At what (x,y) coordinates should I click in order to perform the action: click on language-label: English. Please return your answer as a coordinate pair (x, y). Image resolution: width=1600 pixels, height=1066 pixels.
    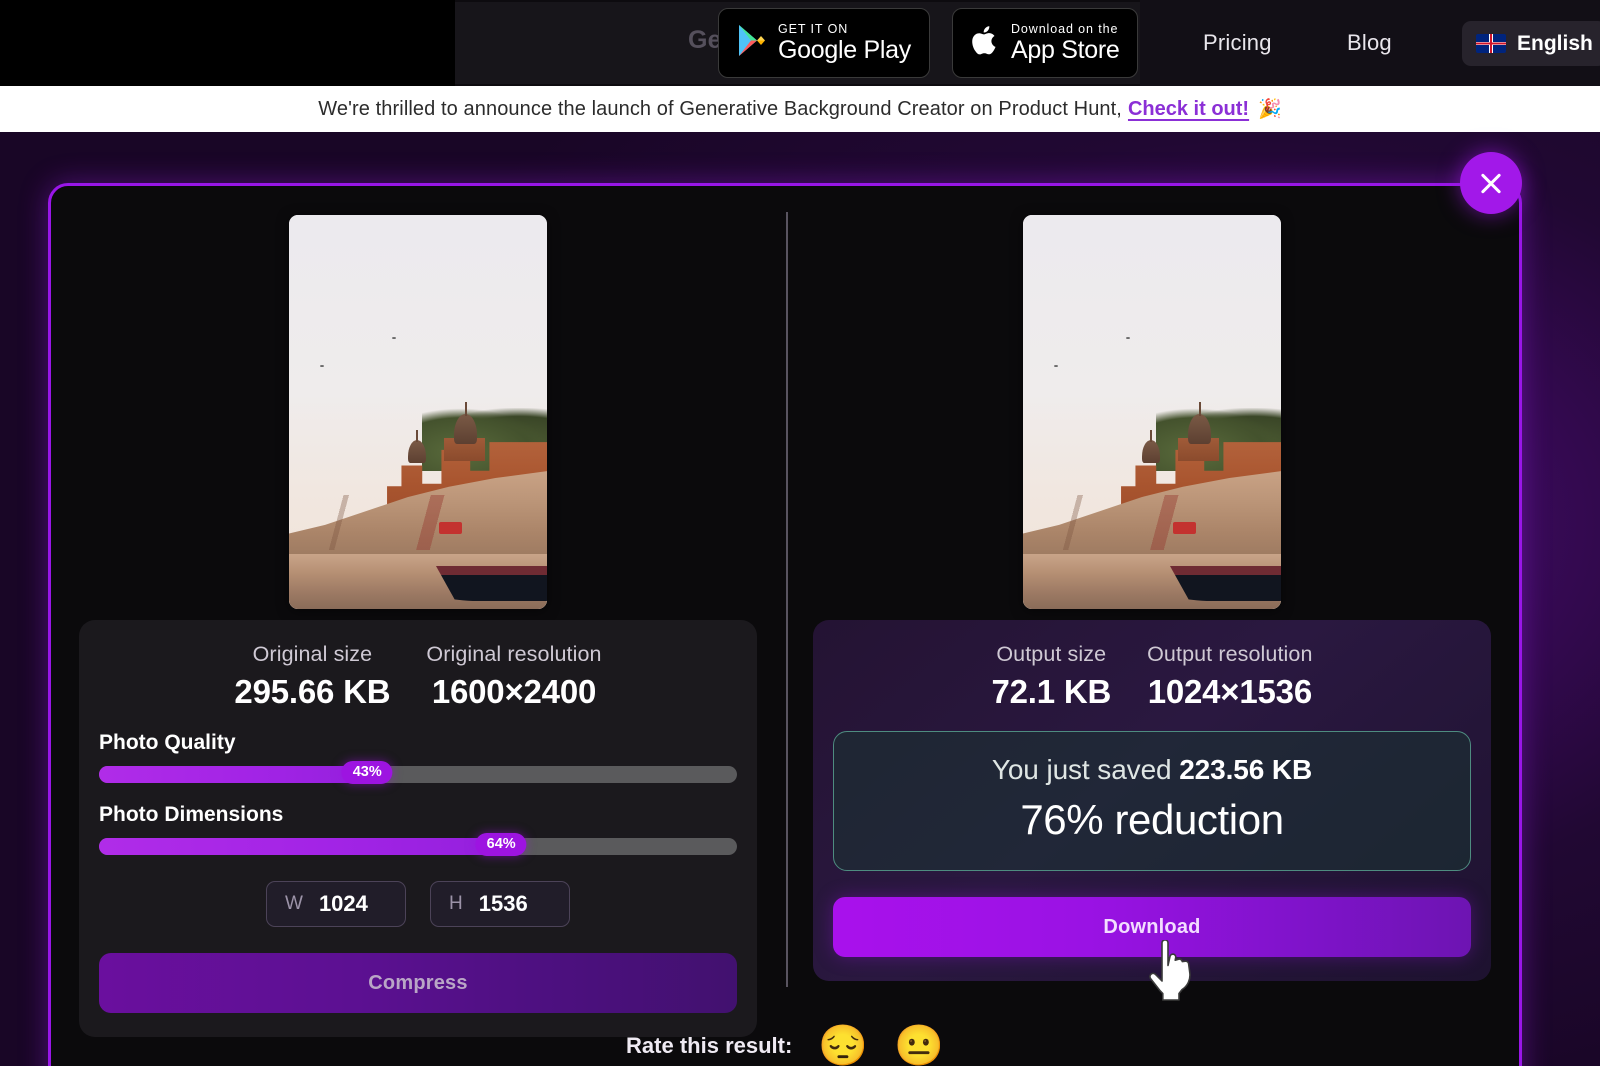
    Looking at the image, I should click on (1555, 43).